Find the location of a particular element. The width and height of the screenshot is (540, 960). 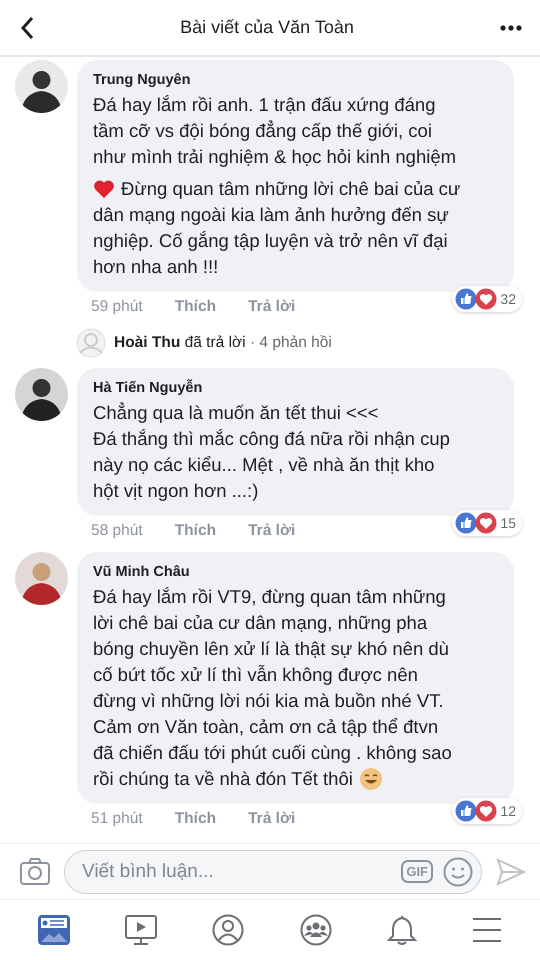

comment-text: tầm cỡ vs đội bóng đẳng cấp thế giới, coi is located at coordinates (262, 131).